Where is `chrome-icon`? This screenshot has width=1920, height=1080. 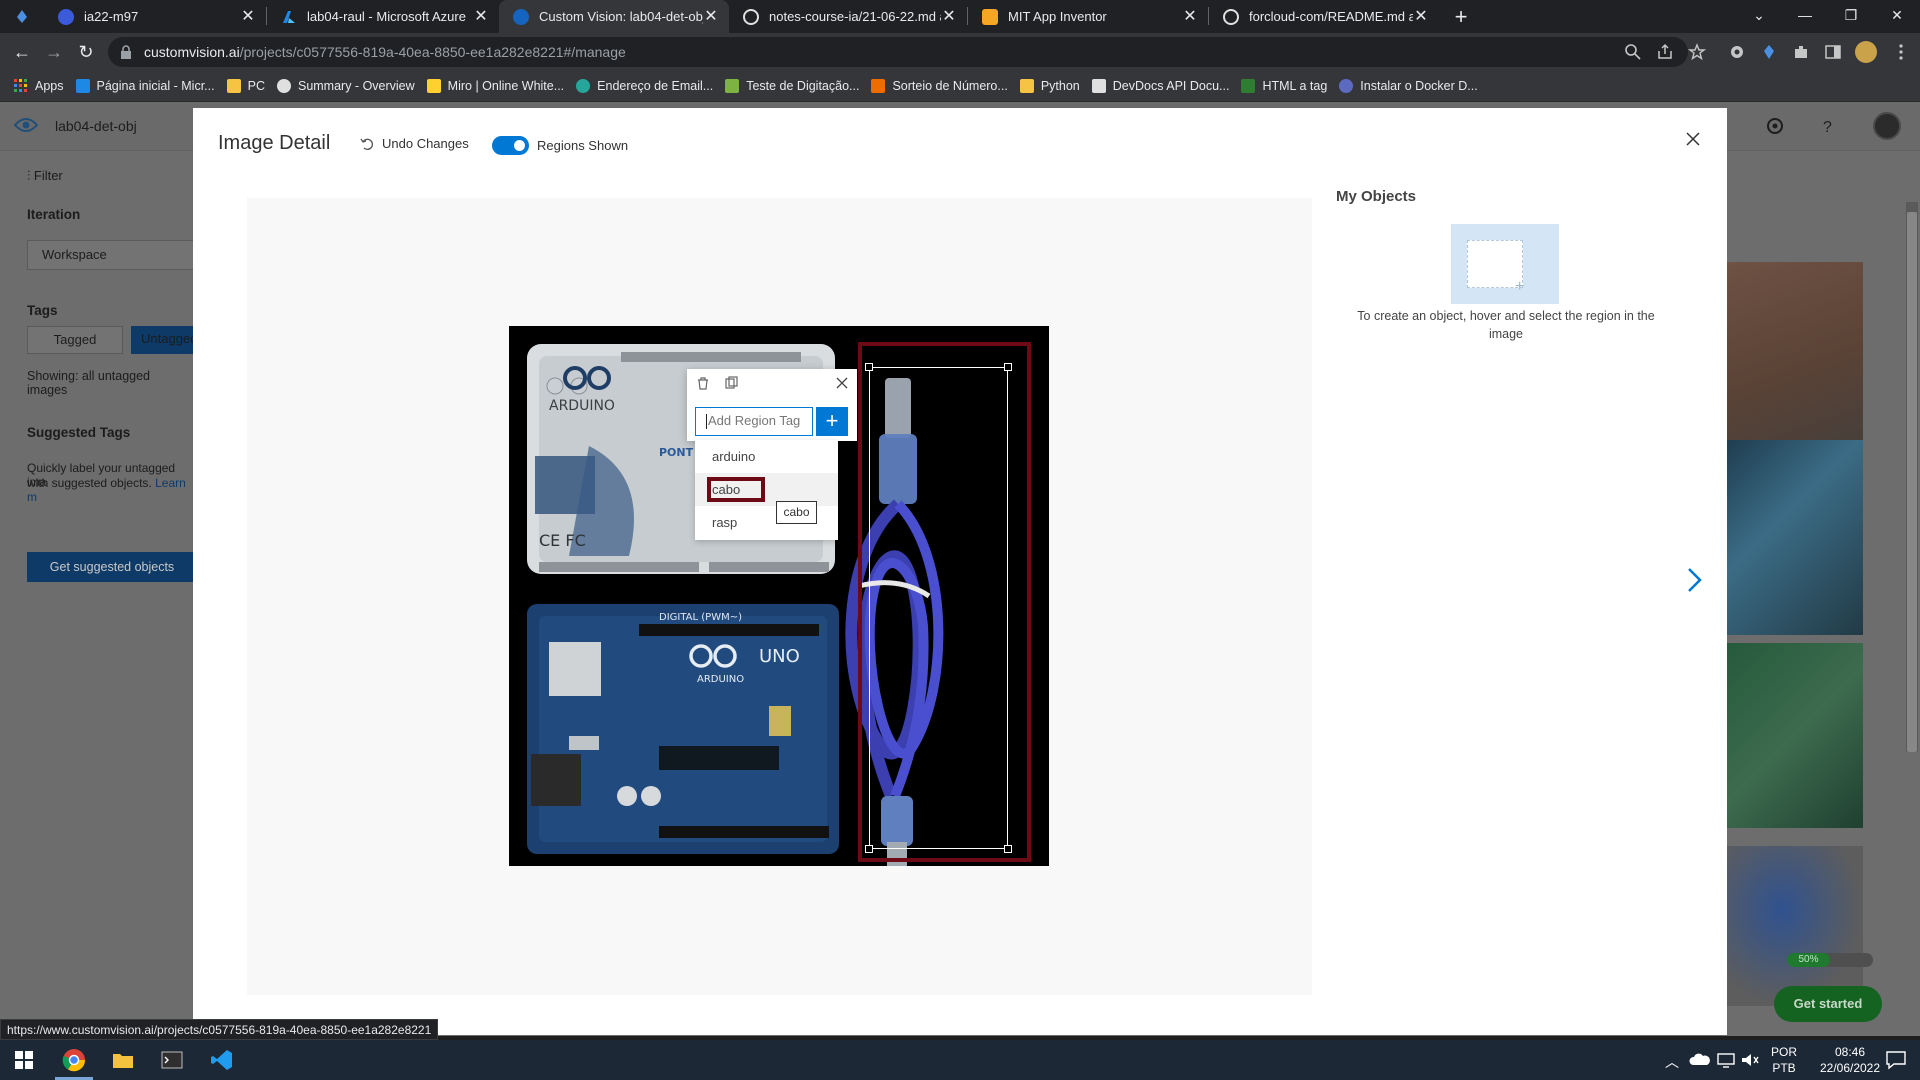
chrome-icon is located at coordinates (74, 1060).